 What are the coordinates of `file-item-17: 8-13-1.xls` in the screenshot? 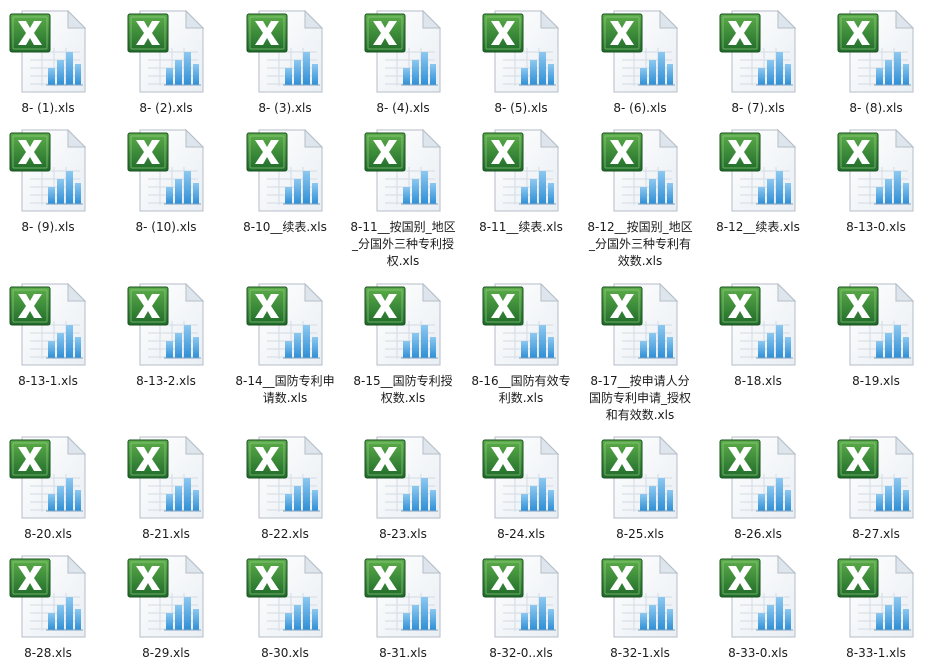 It's located at (53, 335).